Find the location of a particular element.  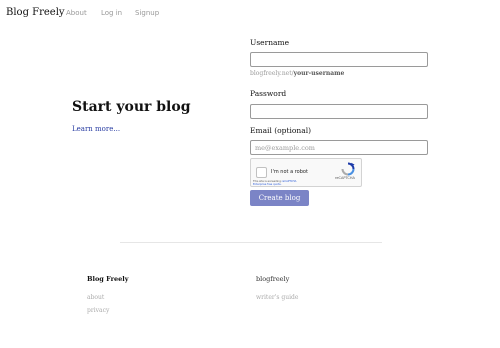

hero-title: Start your blog is located at coordinates (131, 107).